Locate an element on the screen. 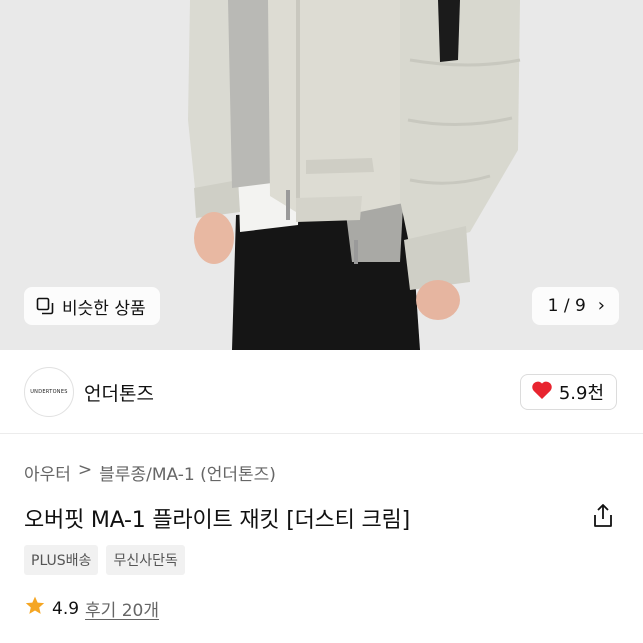 The width and height of the screenshot is (643, 643). breadcrumb-category: 아우터 is located at coordinates (47, 472).